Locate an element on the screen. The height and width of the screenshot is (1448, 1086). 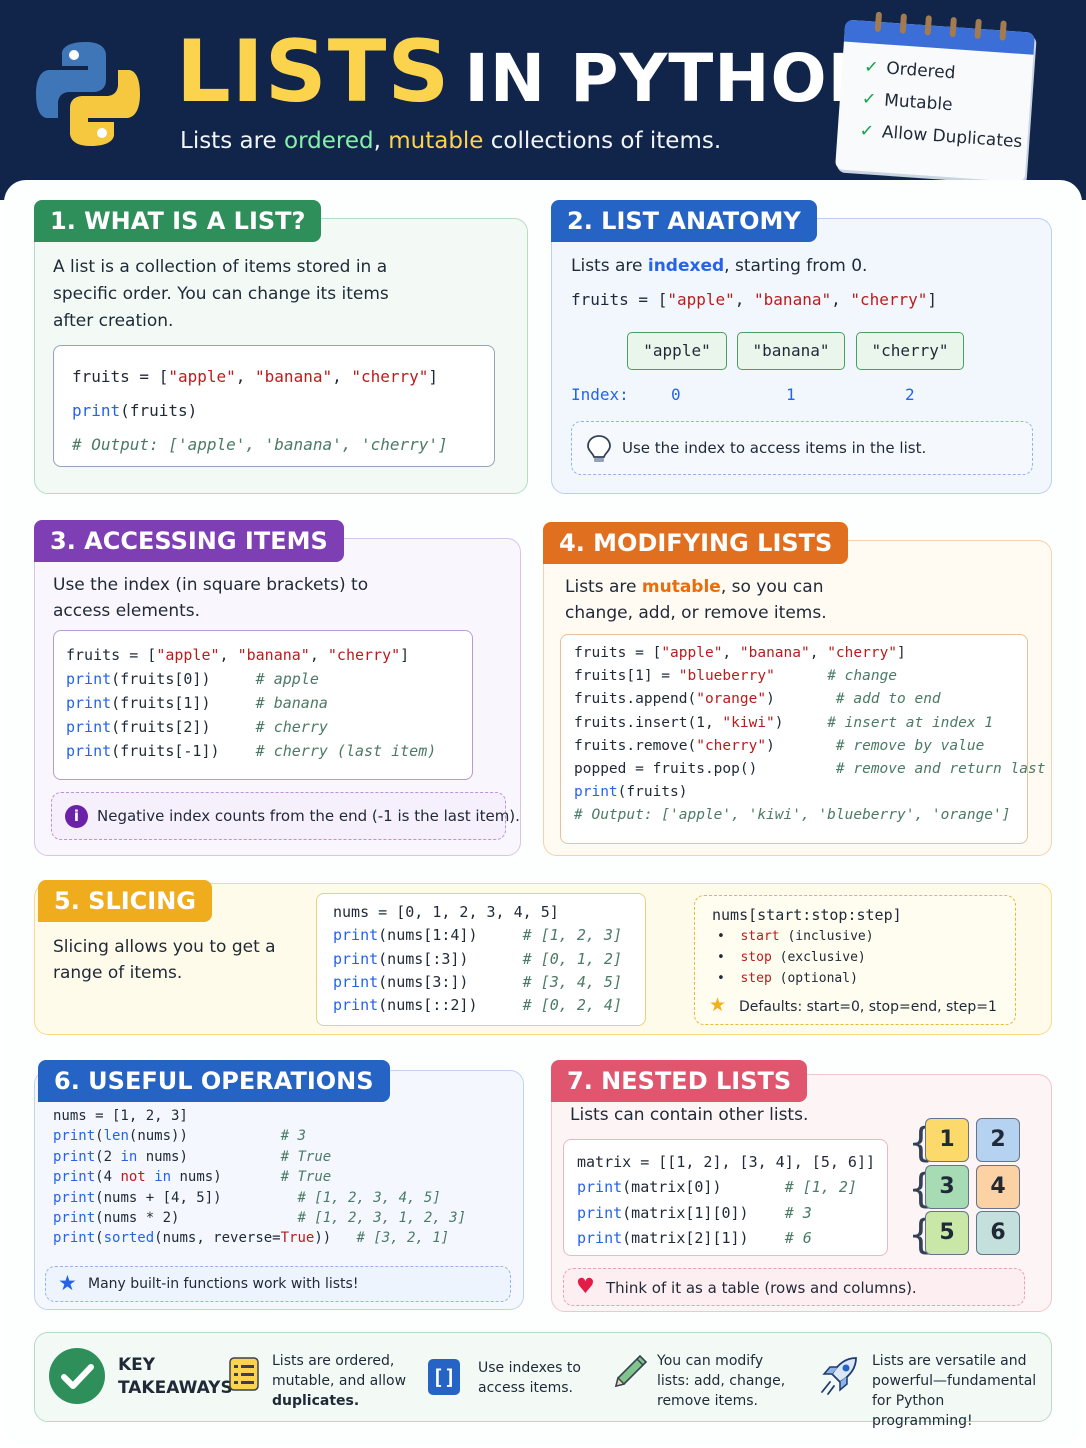
matrix-cell: 4 is located at coordinates (998, 1187).